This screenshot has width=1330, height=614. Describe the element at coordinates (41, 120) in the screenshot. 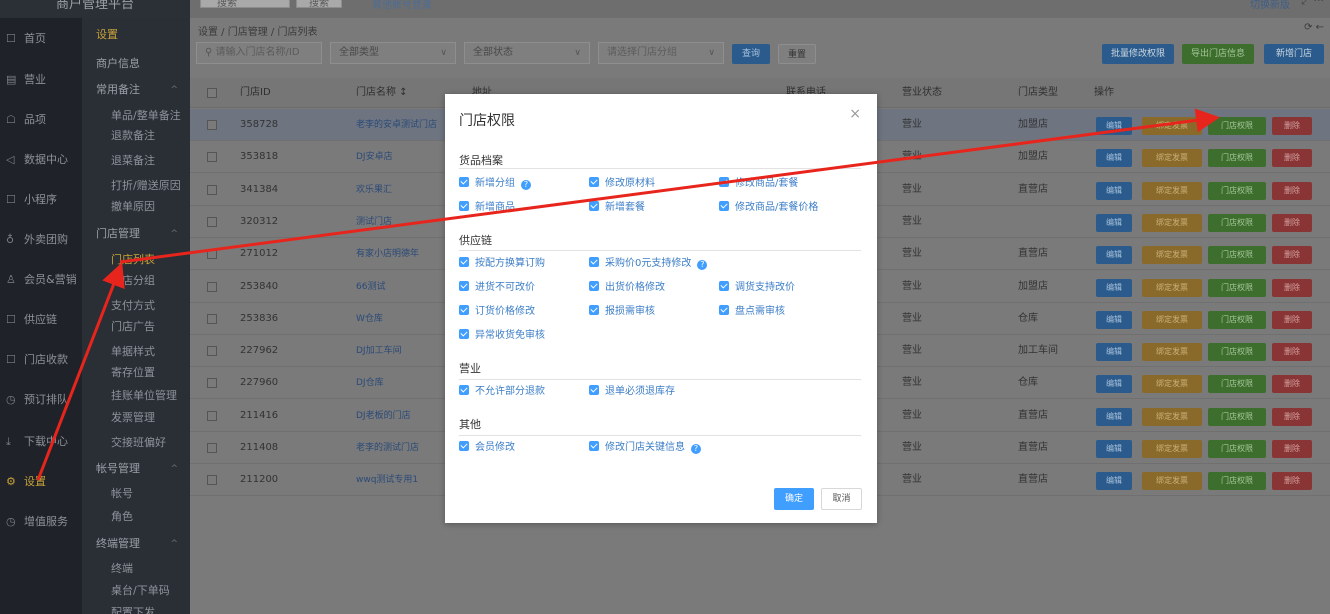

I see `nav-item-2: ☖ 品项` at that location.